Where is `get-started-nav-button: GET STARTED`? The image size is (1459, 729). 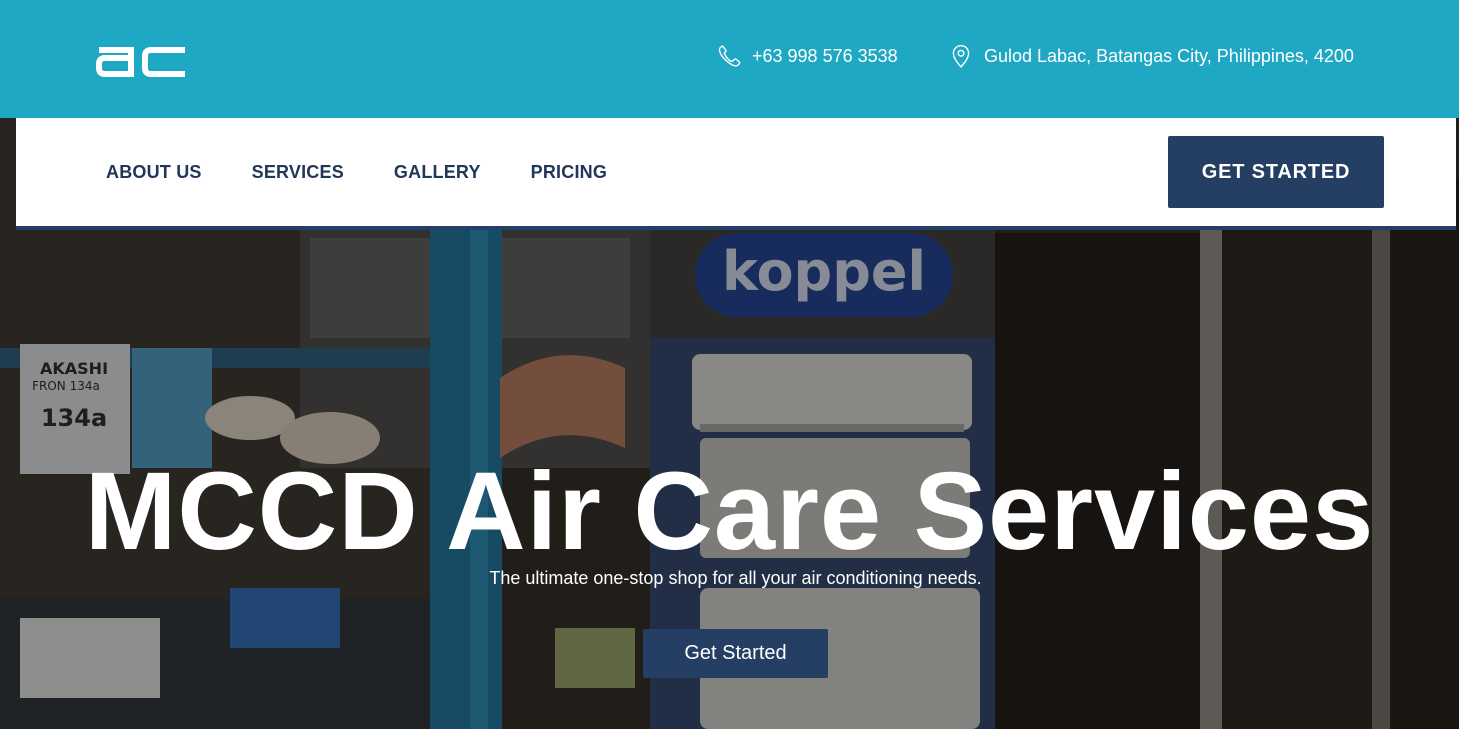
get-started-nav-button: GET STARTED is located at coordinates (1276, 172).